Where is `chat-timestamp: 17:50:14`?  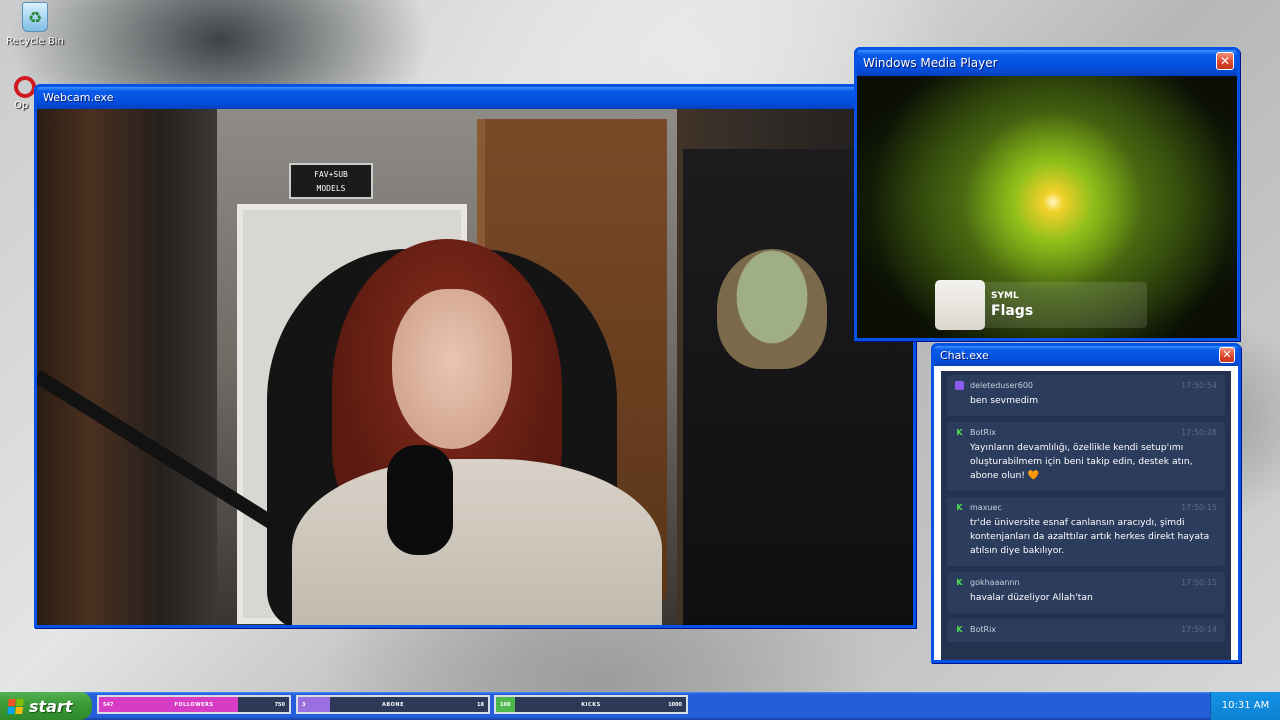 chat-timestamp: 17:50:14 is located at coordinates (1199, 629).